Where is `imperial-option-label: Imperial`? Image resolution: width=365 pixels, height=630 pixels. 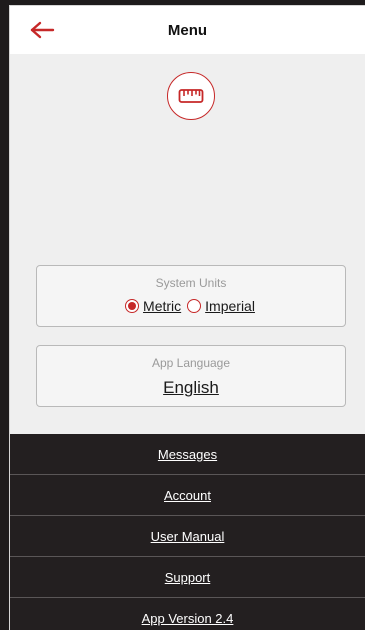
imperial-option-label: Imperial is located at coordinates (230, 306).